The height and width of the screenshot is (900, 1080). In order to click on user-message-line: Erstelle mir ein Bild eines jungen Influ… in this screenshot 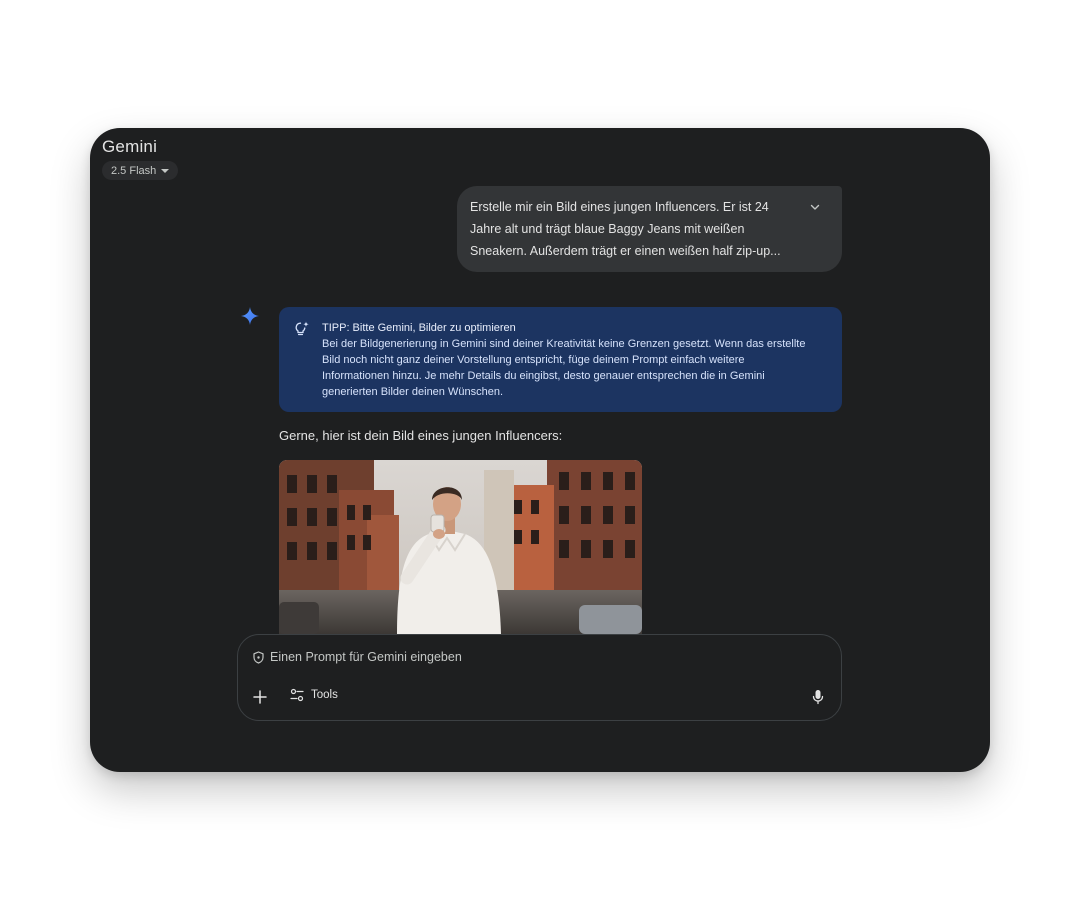, I will do `click(619, 207)`.